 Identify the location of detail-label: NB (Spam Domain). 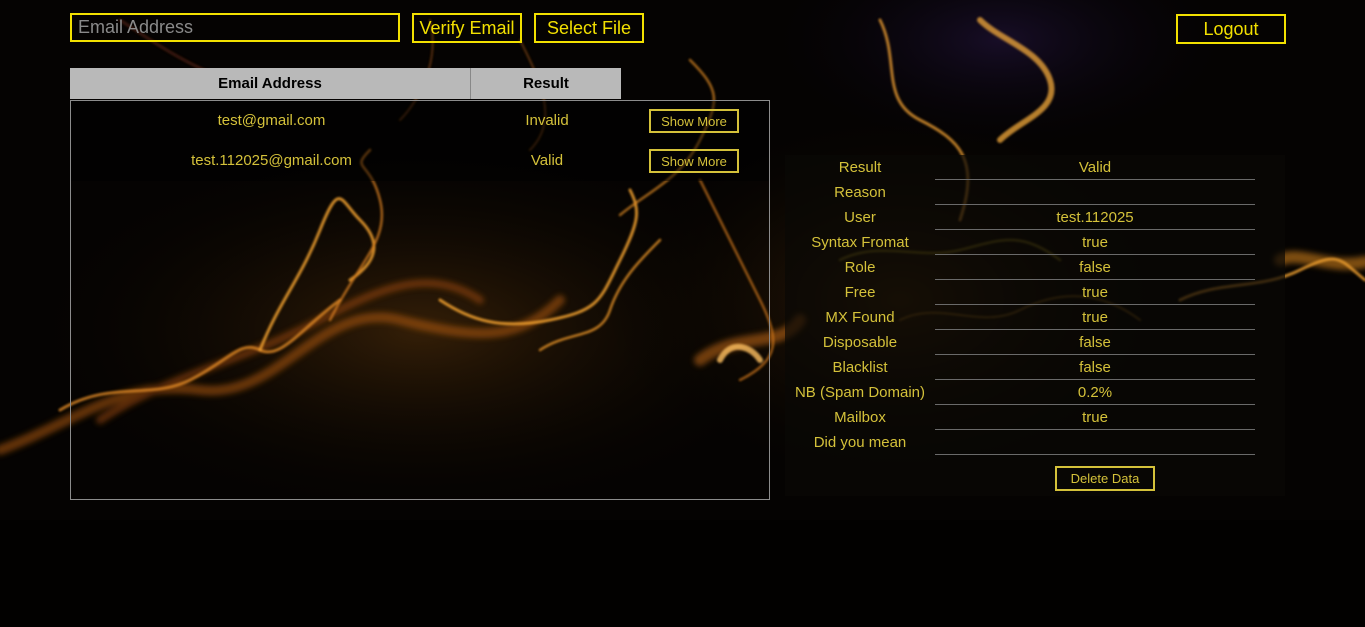
(860, 392).